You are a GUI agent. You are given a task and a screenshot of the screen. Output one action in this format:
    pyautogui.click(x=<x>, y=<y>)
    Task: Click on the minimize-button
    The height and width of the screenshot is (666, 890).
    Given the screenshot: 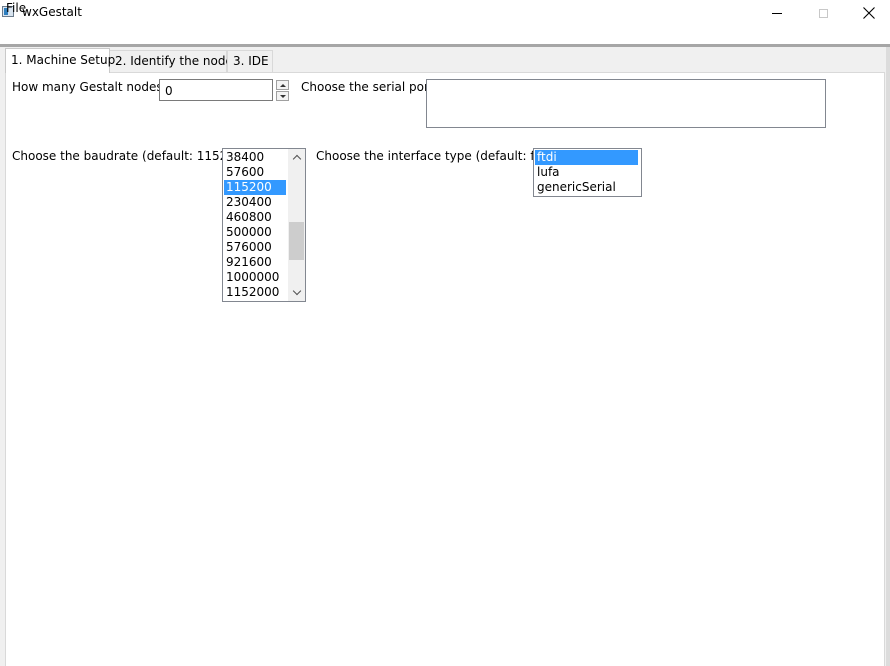 What is the action you would take?
    pyautogui.click(x=777, y=13)
    